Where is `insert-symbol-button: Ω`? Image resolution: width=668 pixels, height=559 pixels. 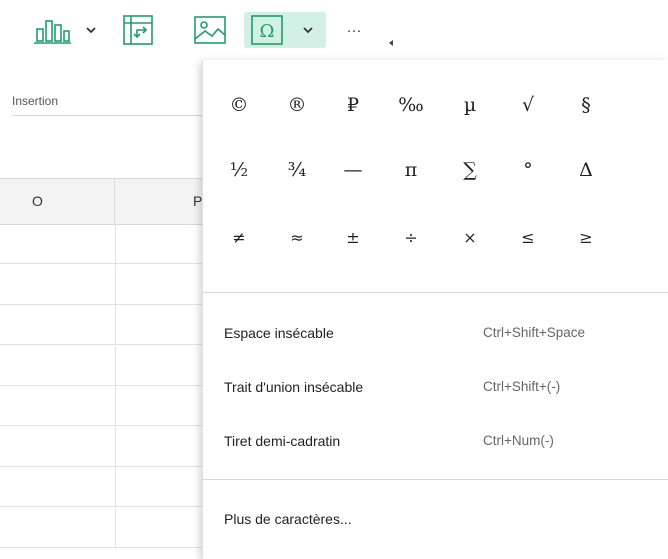 insert-symbol-button: Ω is located at coordinates (285, 30).